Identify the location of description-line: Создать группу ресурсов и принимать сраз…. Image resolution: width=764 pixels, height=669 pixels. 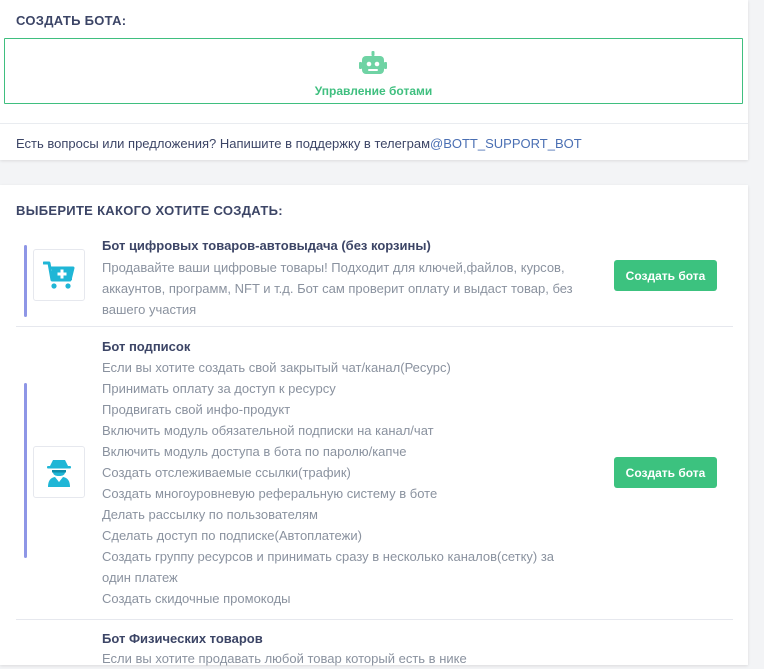
(328, 556).